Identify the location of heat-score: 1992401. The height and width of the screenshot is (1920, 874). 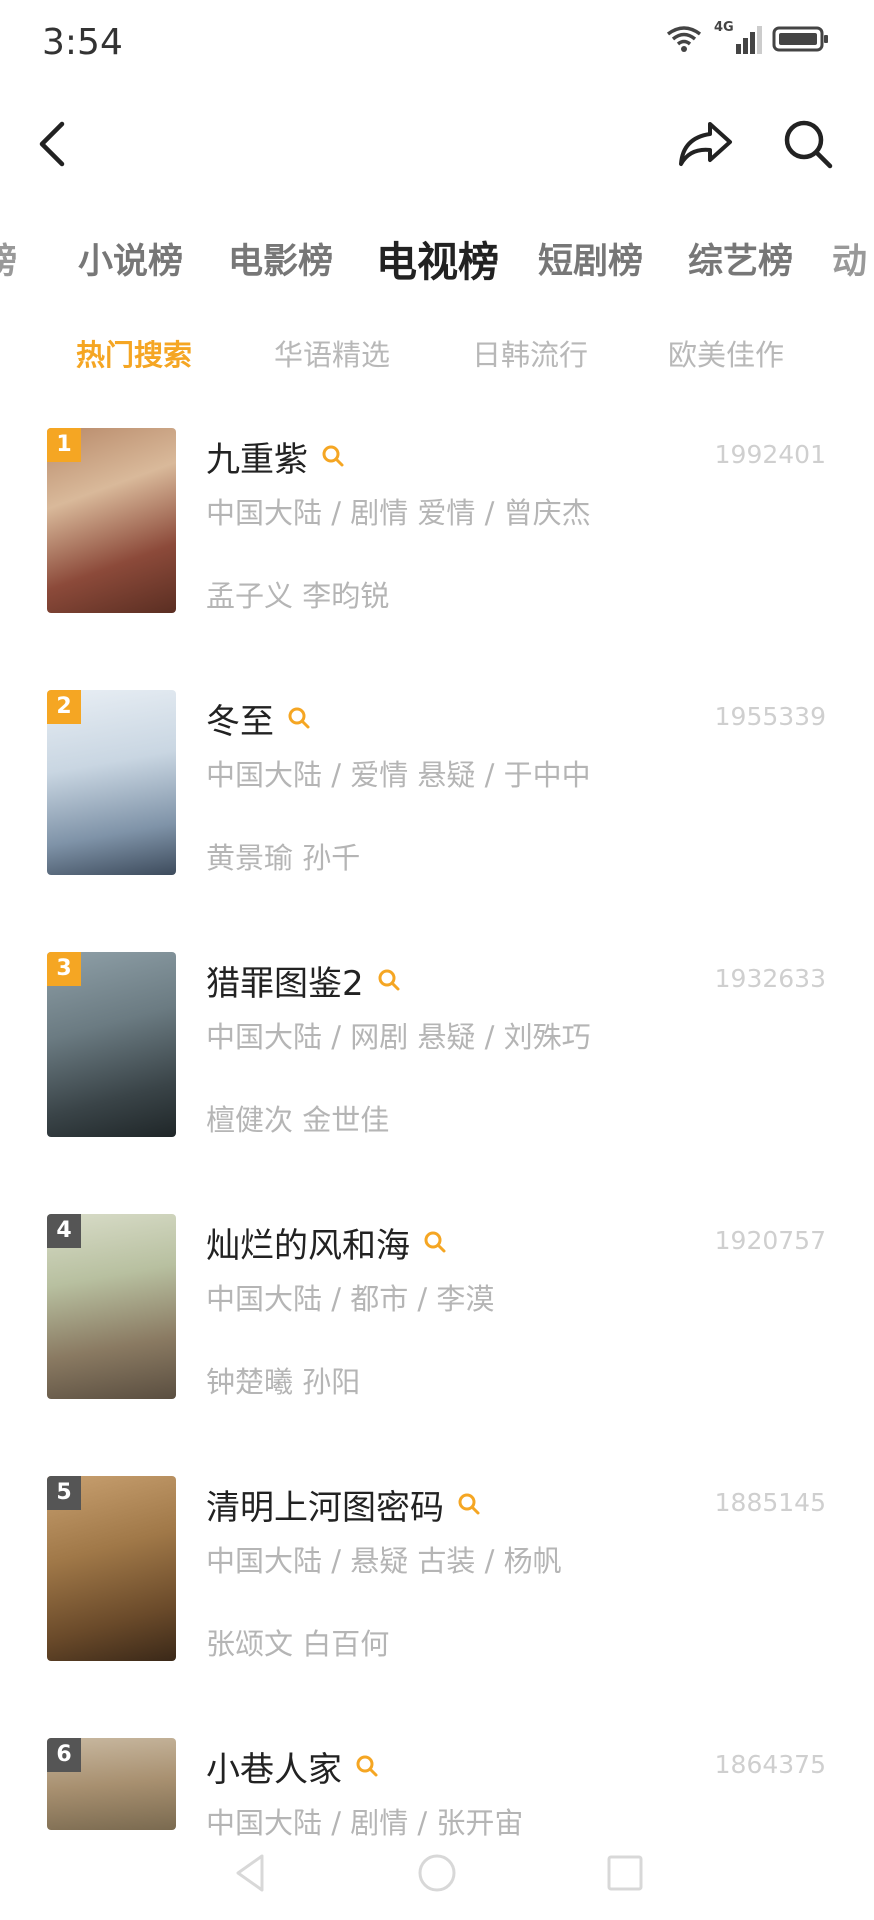
(770, 454).